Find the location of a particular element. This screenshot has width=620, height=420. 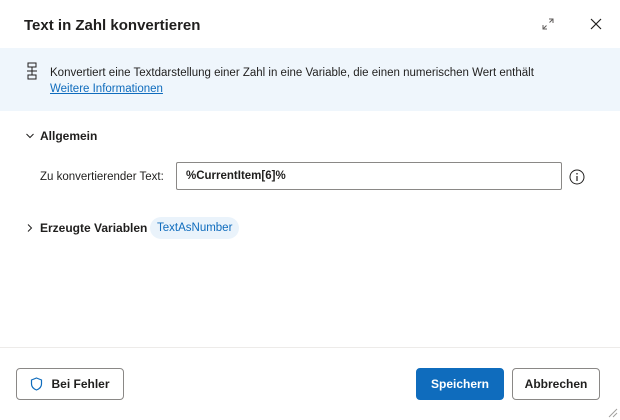

section-variables-label: Erzeugte Variablen is located at coordinates (94, 228).